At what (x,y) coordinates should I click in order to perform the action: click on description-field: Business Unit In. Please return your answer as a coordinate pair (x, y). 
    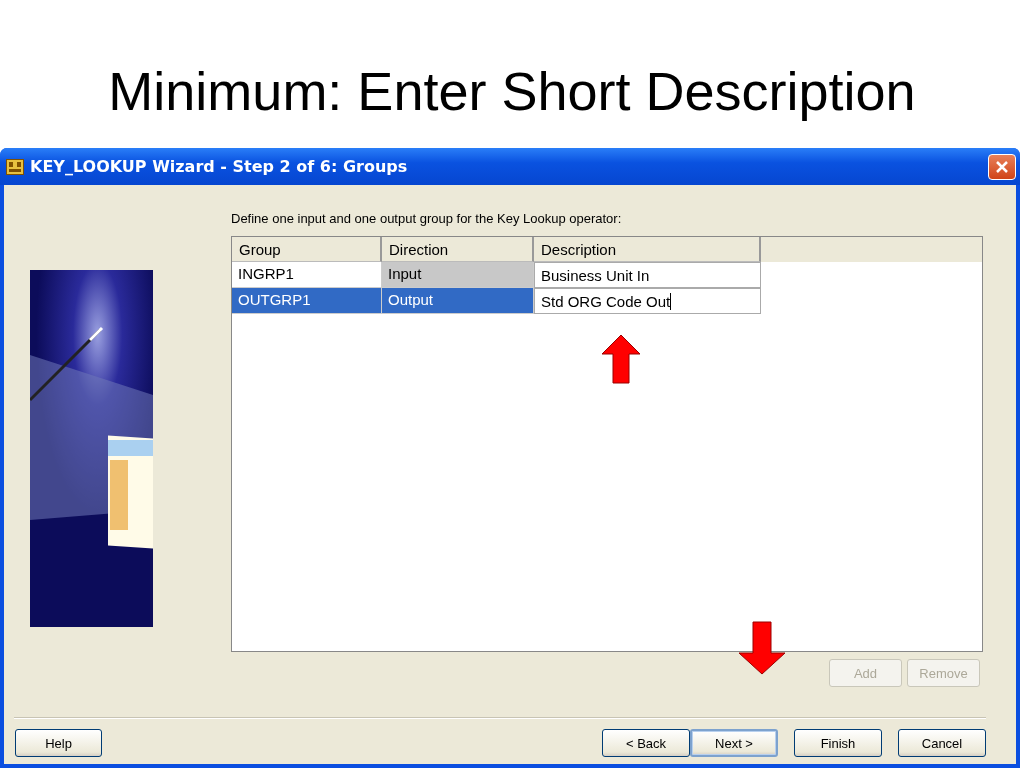
    Looking at the image, I should click on (647, 275).